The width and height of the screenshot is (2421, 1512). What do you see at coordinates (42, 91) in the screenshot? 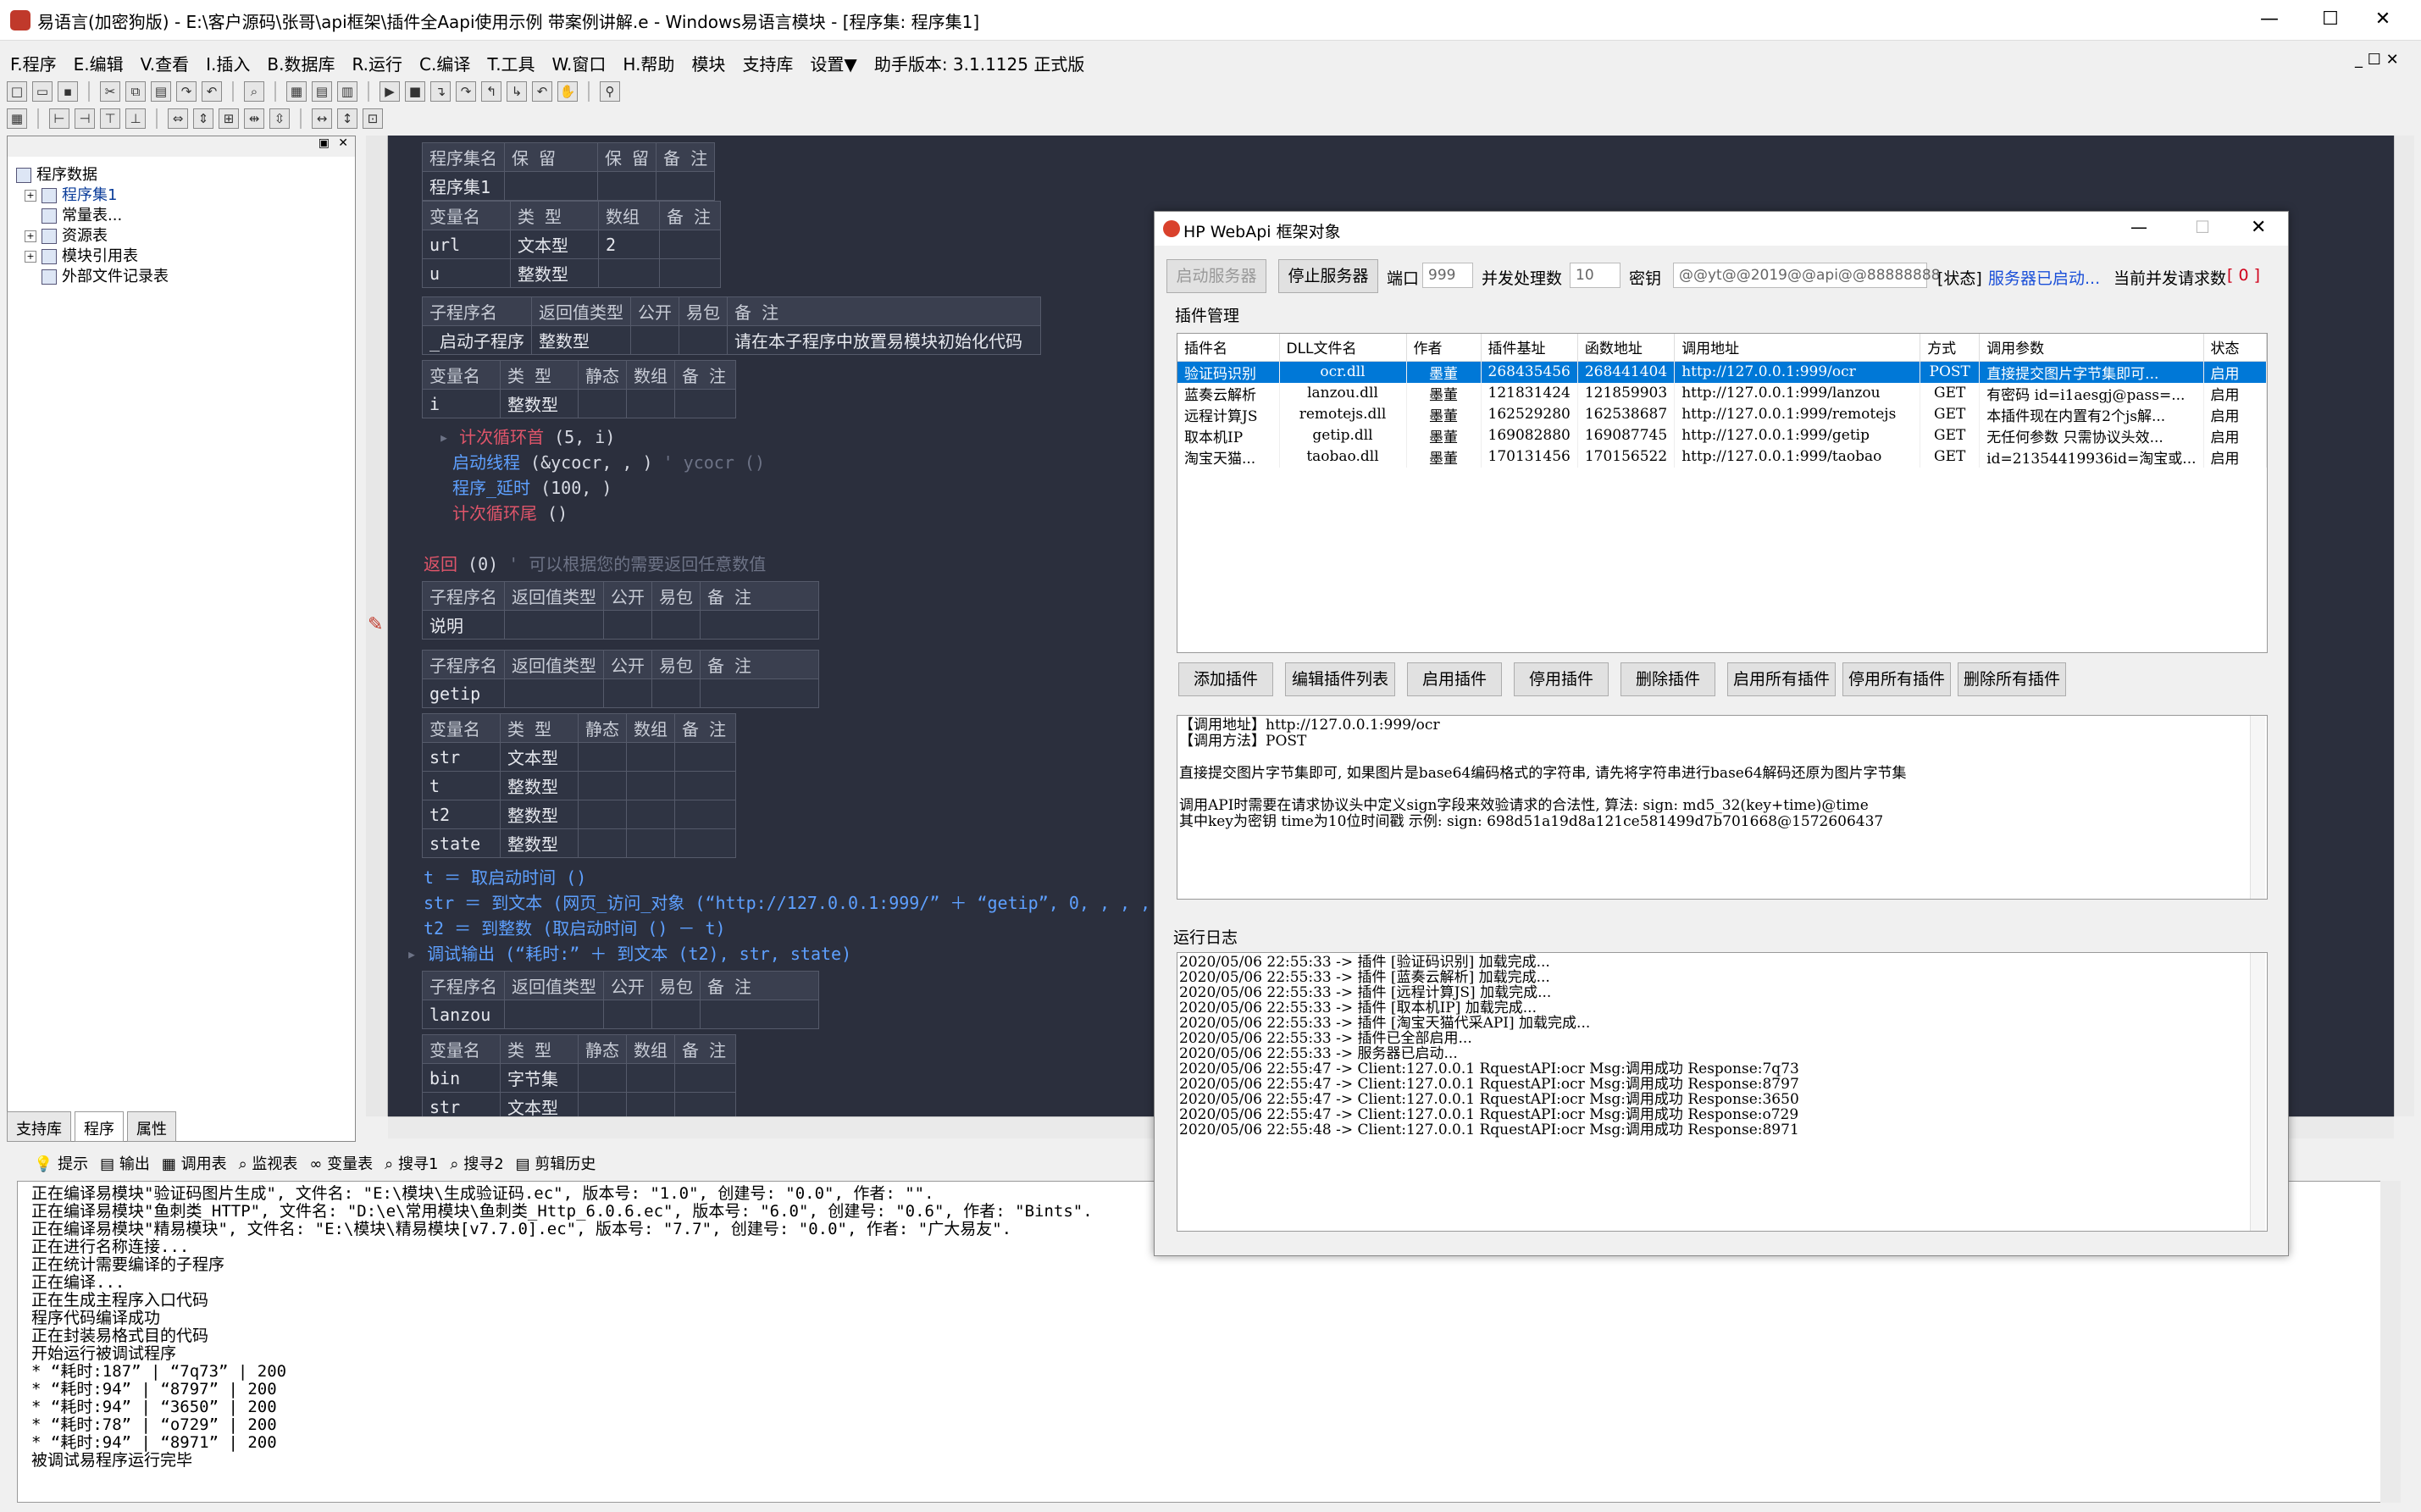
I see `open-folder-icon: ▭` at bounding box center [42, 91].